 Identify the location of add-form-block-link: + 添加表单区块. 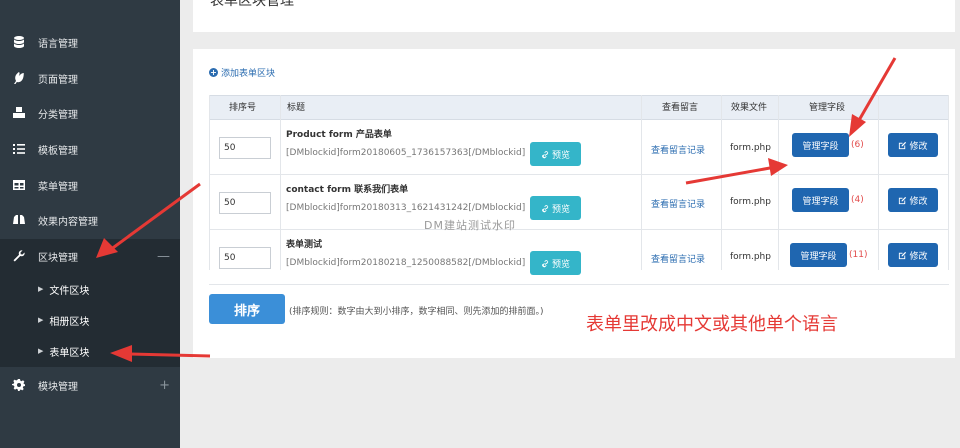
(242, 72).